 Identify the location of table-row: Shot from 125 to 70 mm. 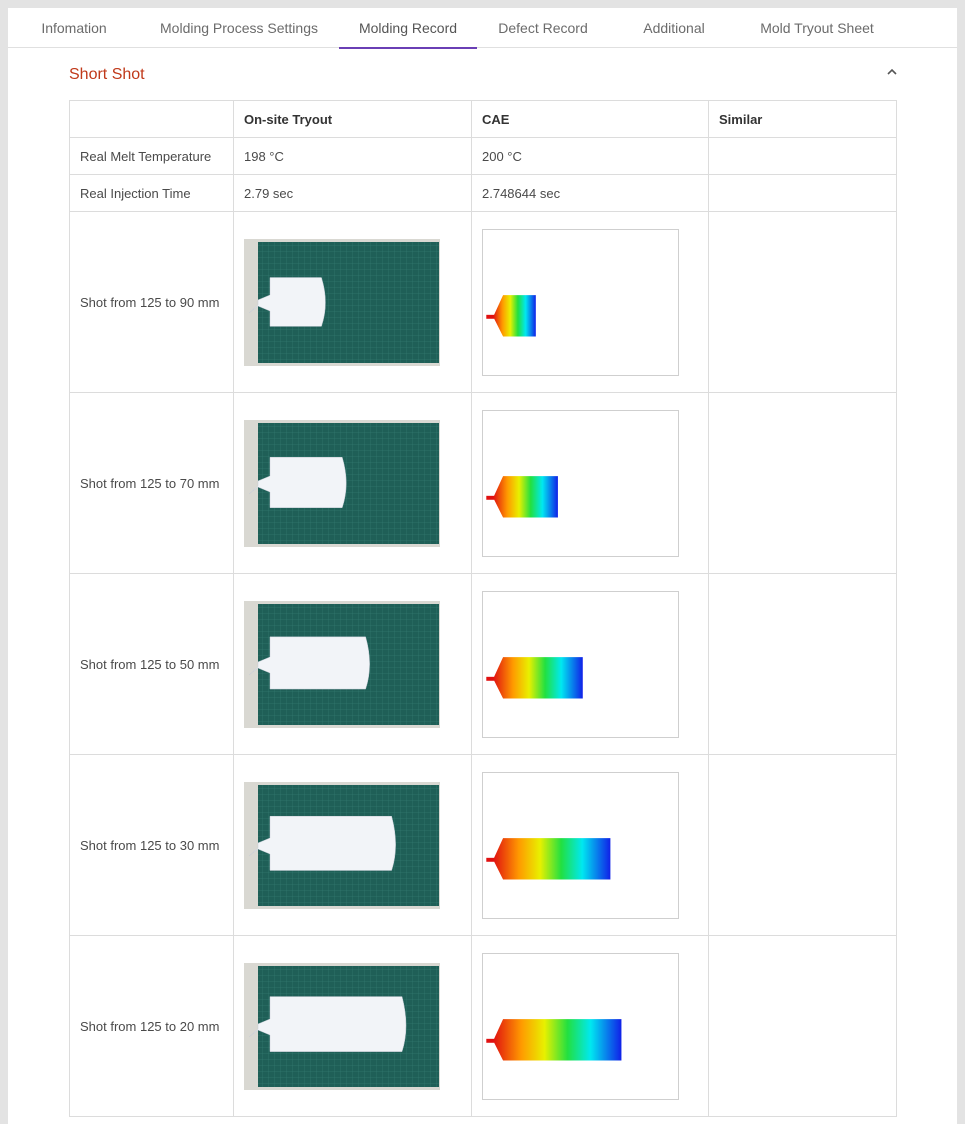
(483, 483).